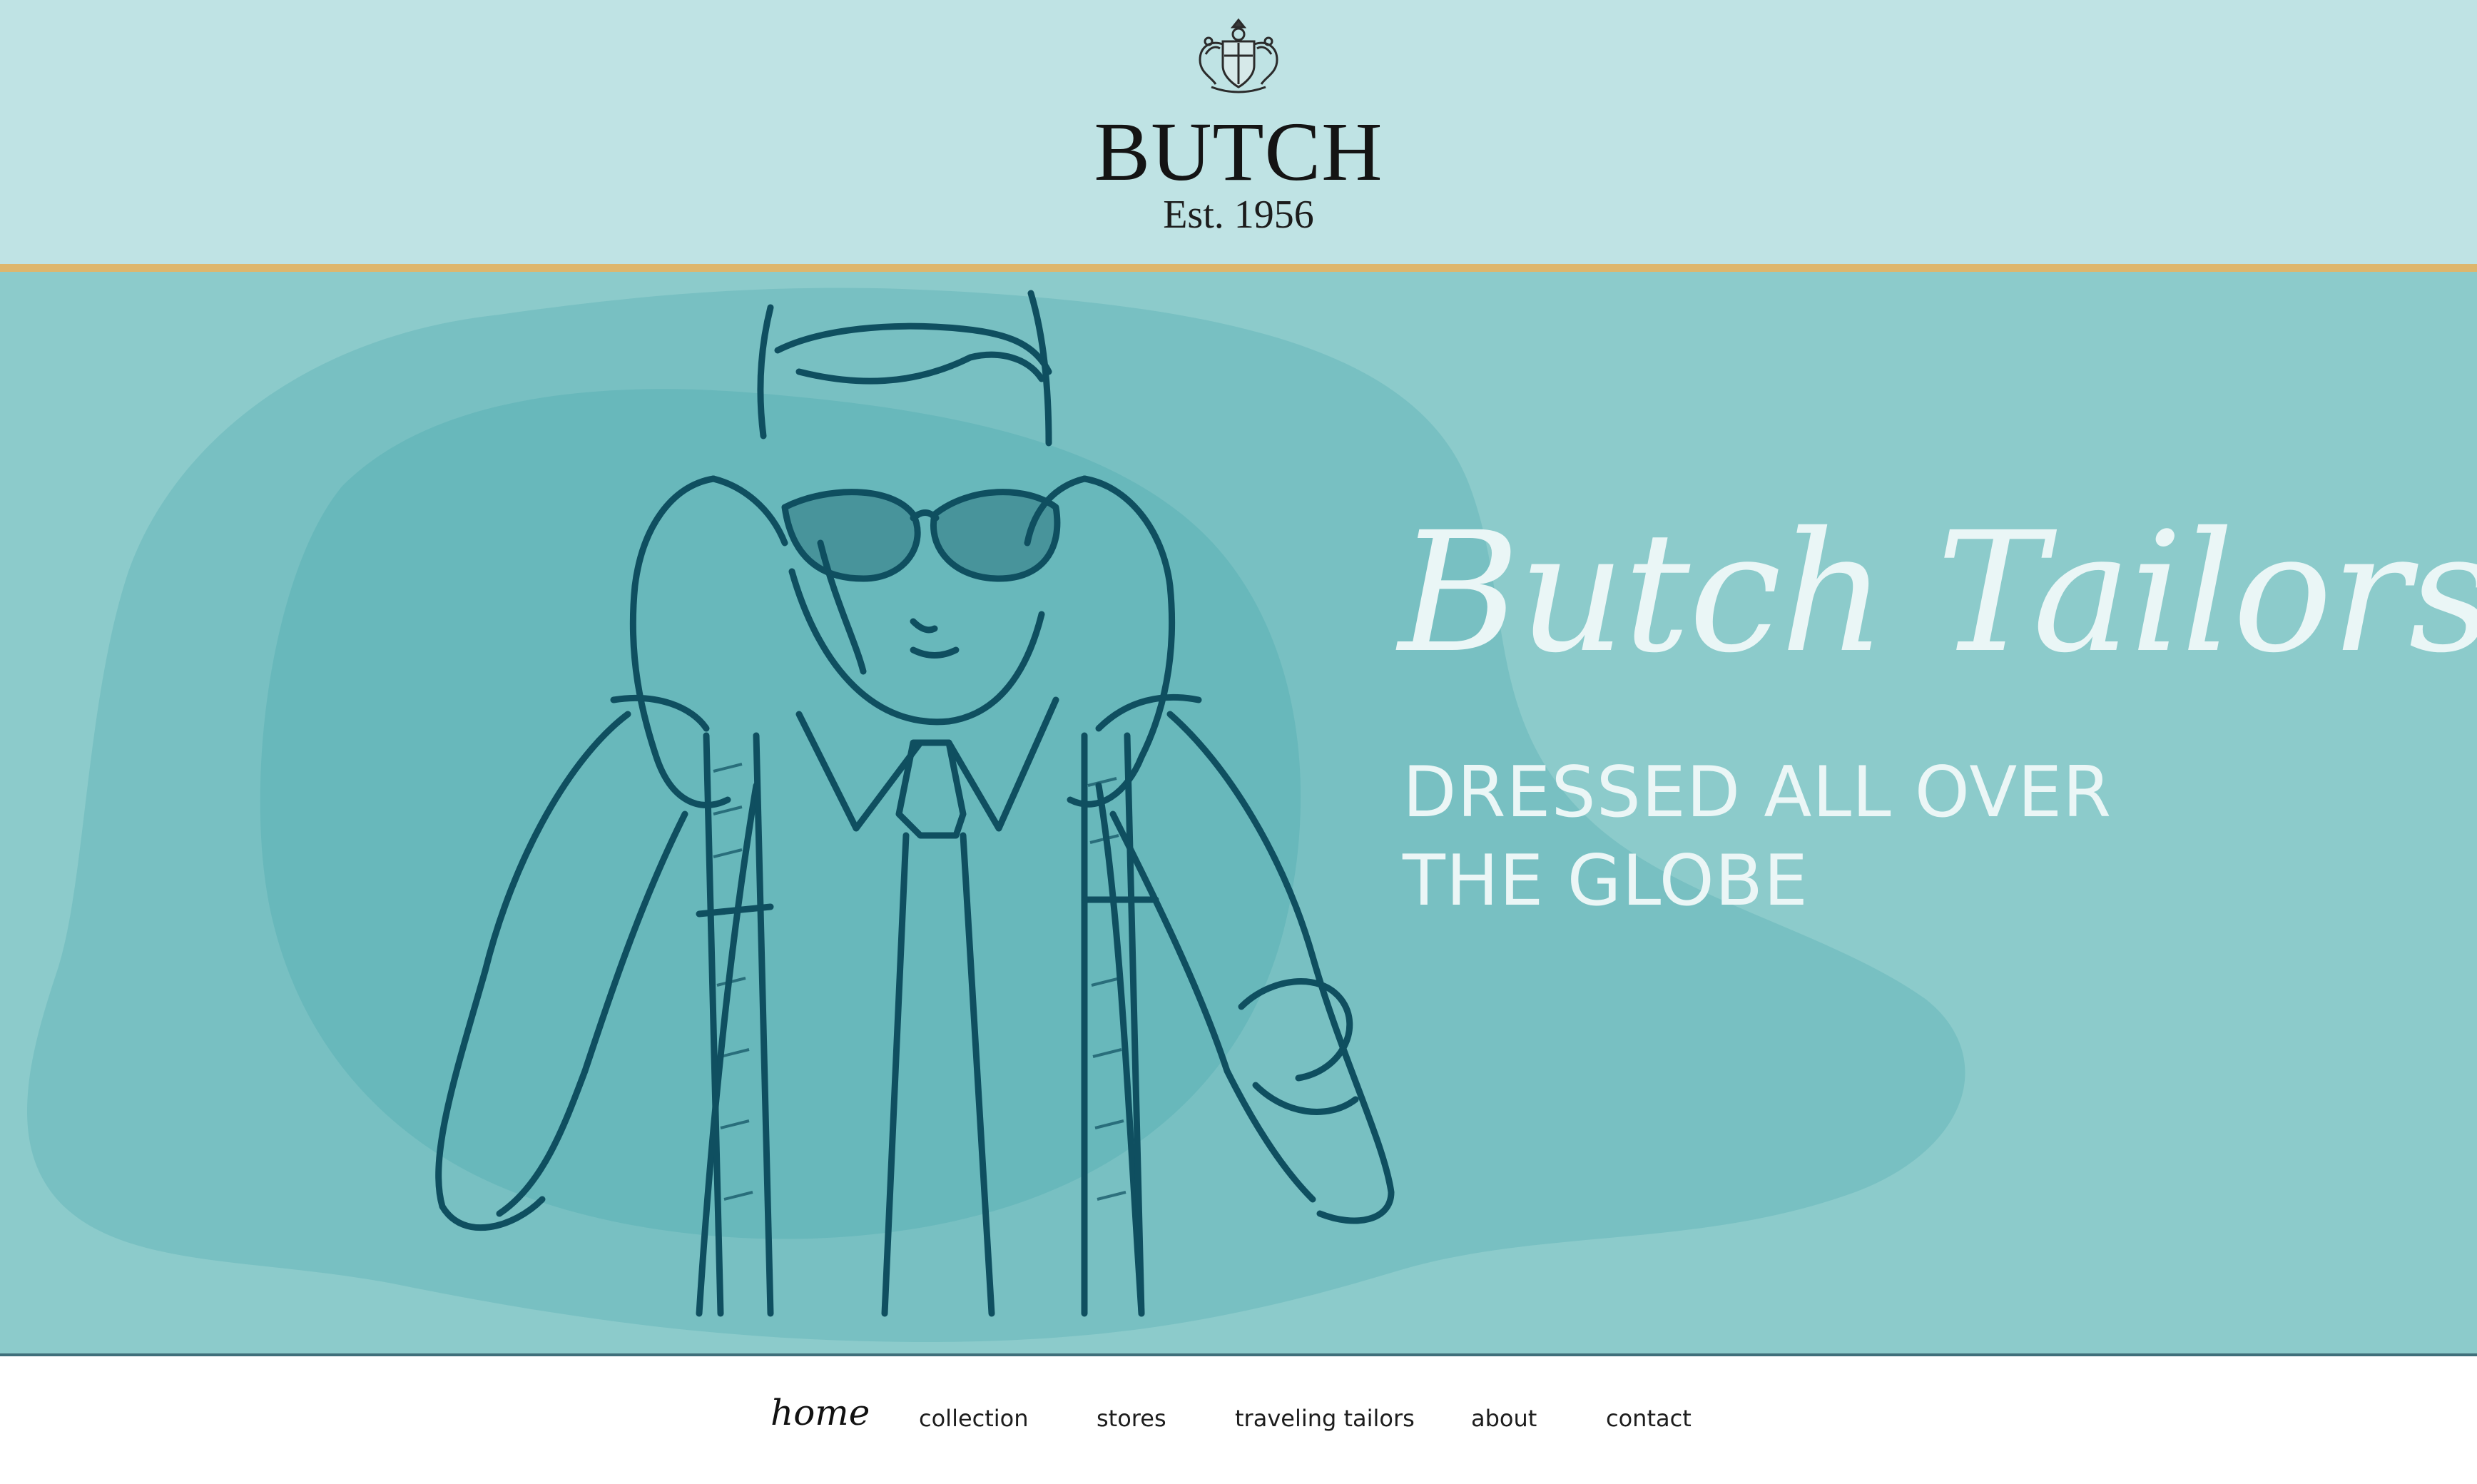  What do you see at coordinates (1758, 792) in the screenshot?
I see `hero-tagline-line-1: DRESSED ALL OVER` at bounding box center [1758, 792].